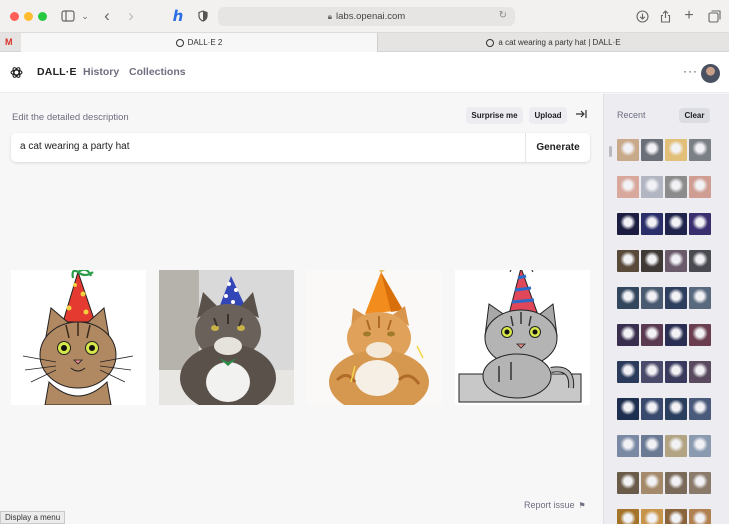 The image size is (729, 524). I want to click on downloads-icon, so click(642, 16).